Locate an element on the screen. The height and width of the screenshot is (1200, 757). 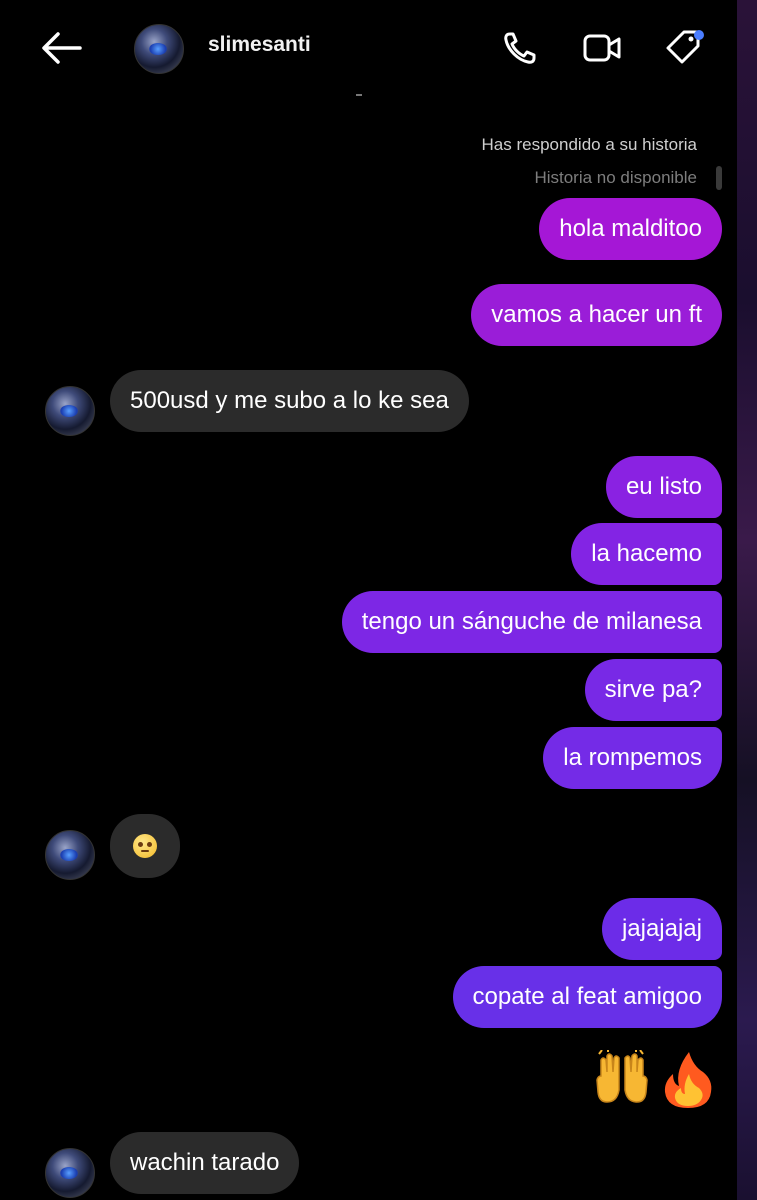
message-bubble-outgoing: tengo un sánguche de milanesa is located at coordinates (531, 622).